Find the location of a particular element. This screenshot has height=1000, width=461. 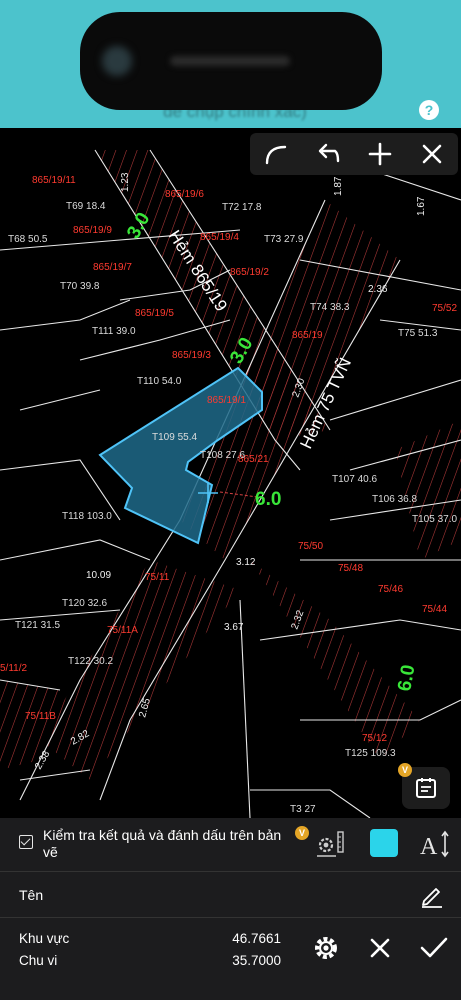

edit-name-button is located at coordinates (432, 895).